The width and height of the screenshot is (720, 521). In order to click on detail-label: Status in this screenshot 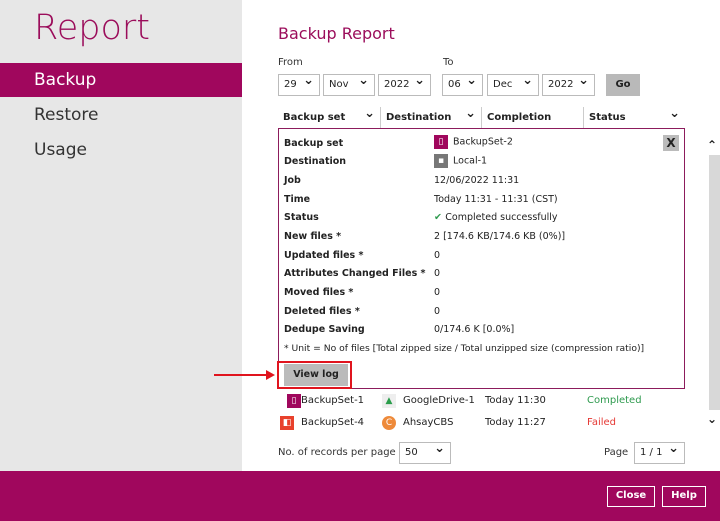, I will do `click(301, 217)`.